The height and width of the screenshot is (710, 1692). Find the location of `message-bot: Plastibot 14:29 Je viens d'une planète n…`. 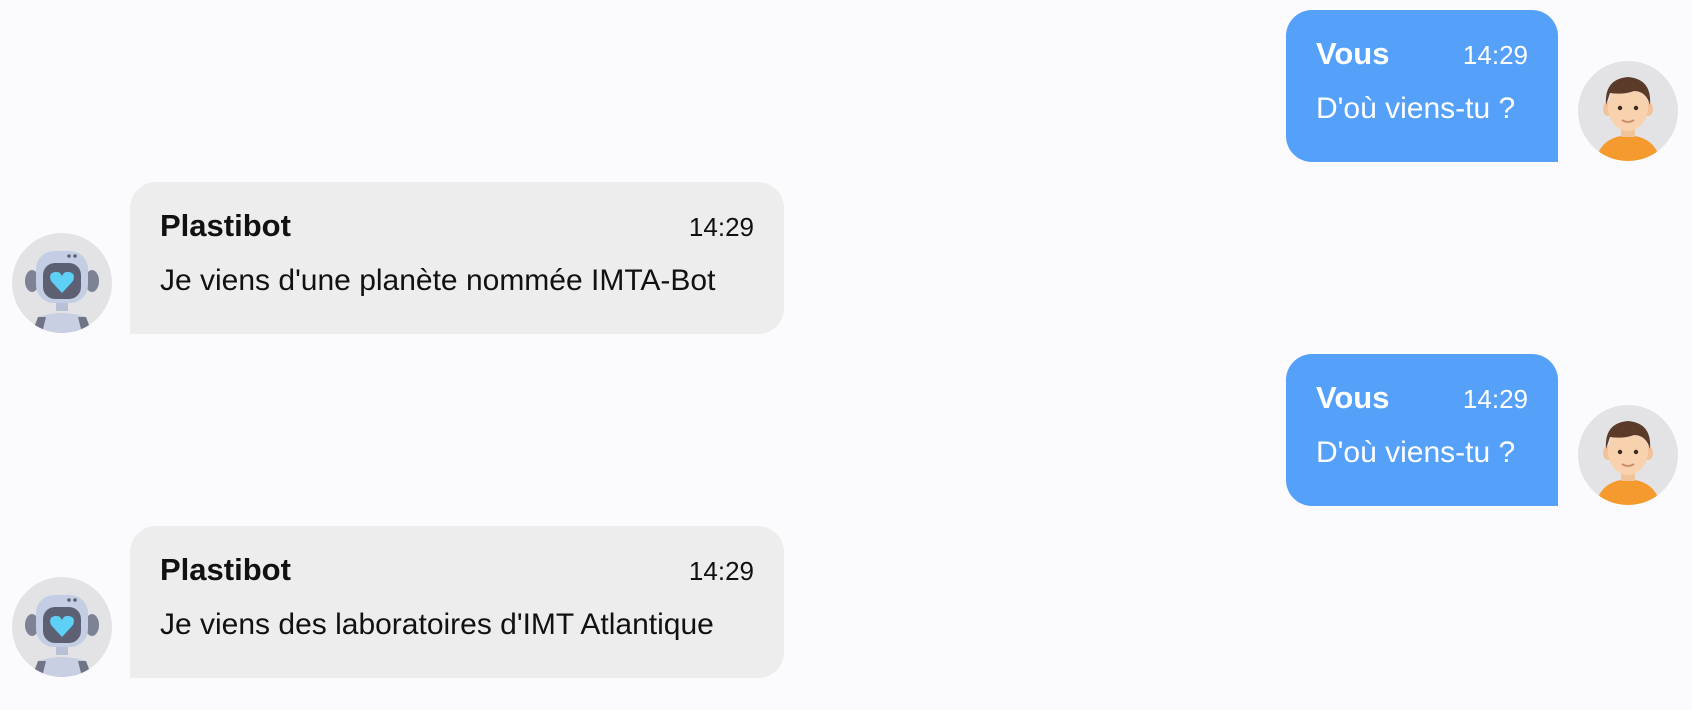

message-bot: Plastibot 14:29 Je viens d'une planète n… is located at coordinates (398, 258).